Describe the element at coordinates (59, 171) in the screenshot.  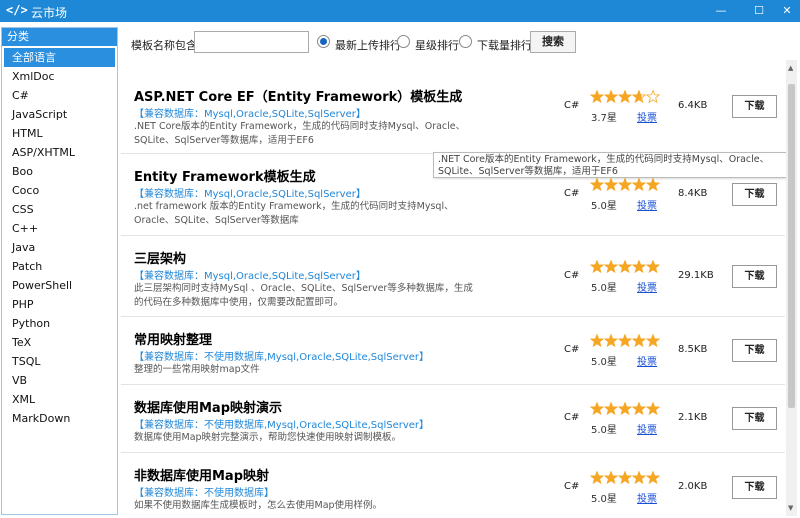
I see `sidebar-item: Boo` at that location.